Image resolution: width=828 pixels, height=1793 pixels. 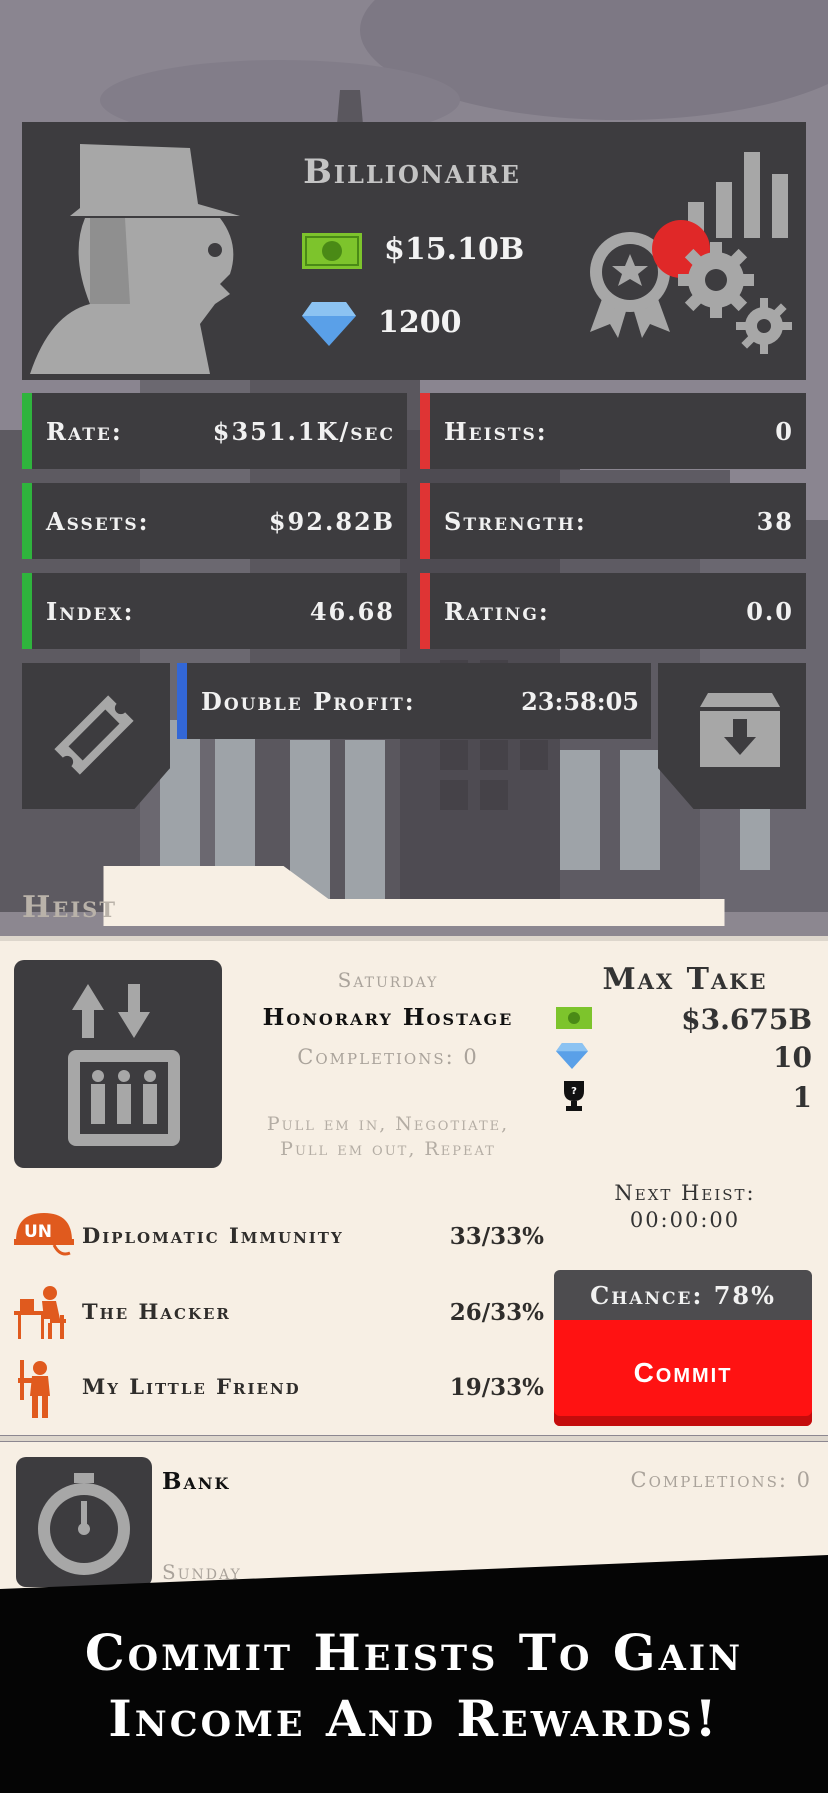 I want to click on take-cash-row: $3.675B, so click(x=684, y=1019).